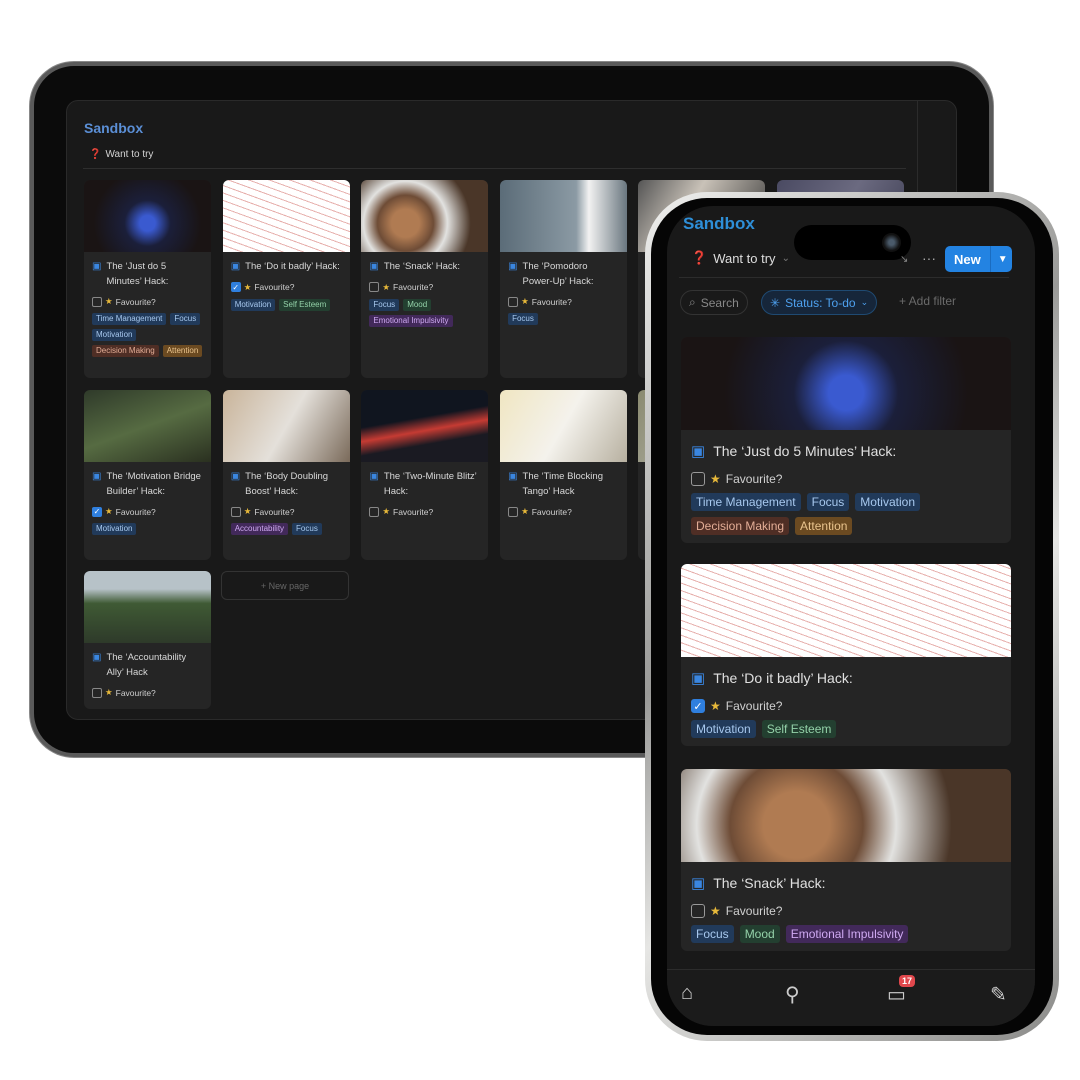  Describe the element at coordinates (851, 997) in the screenshot. I see `bottom-nav: ⌂ ⚲ ▭ 17 ✎` at that location.